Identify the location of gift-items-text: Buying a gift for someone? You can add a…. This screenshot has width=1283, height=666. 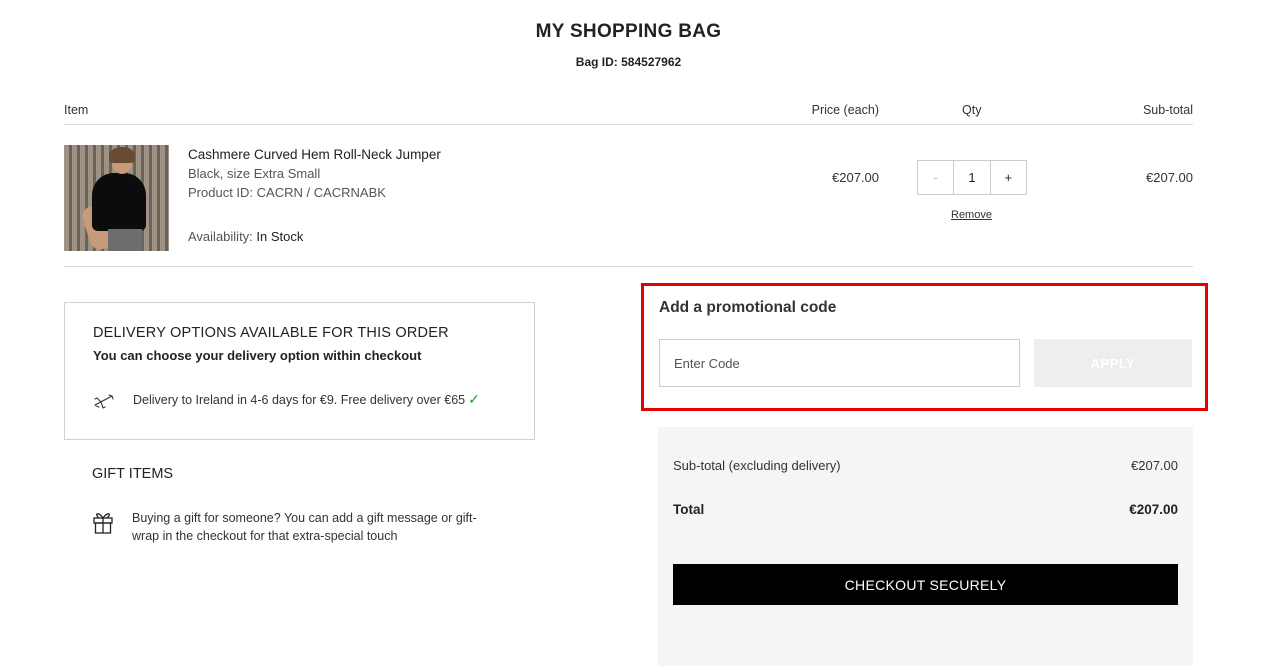
(304, 527).